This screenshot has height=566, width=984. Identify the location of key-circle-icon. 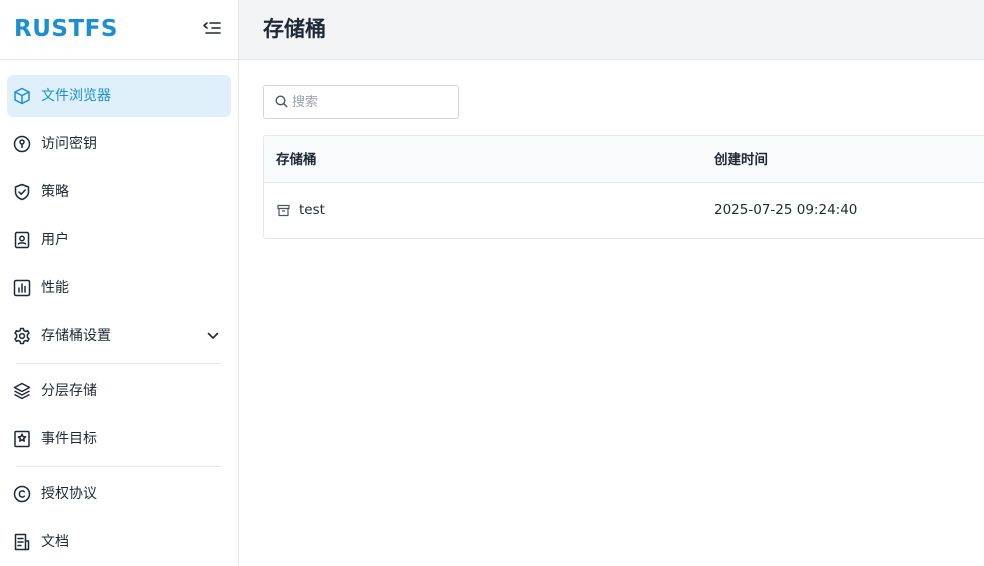
(22, 144).